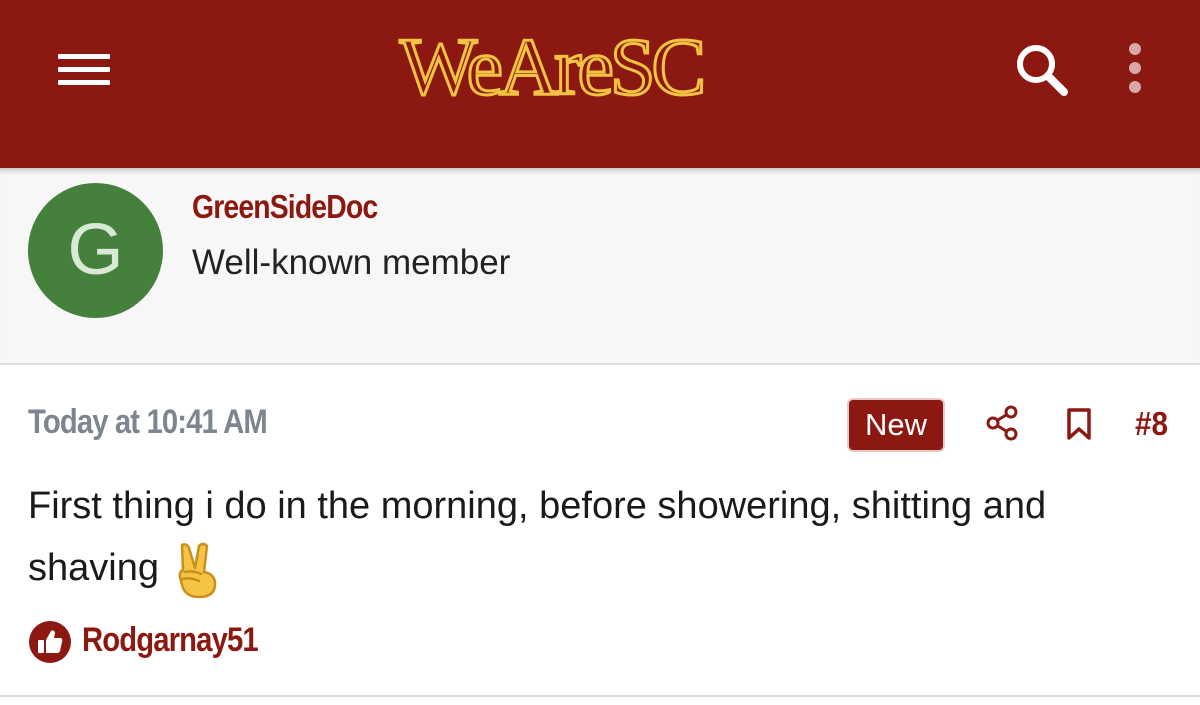  What do you see at coordinates (50, 642) in the screenshot?
I see `thumbs-up-icon` at bounding box center [50, 642].